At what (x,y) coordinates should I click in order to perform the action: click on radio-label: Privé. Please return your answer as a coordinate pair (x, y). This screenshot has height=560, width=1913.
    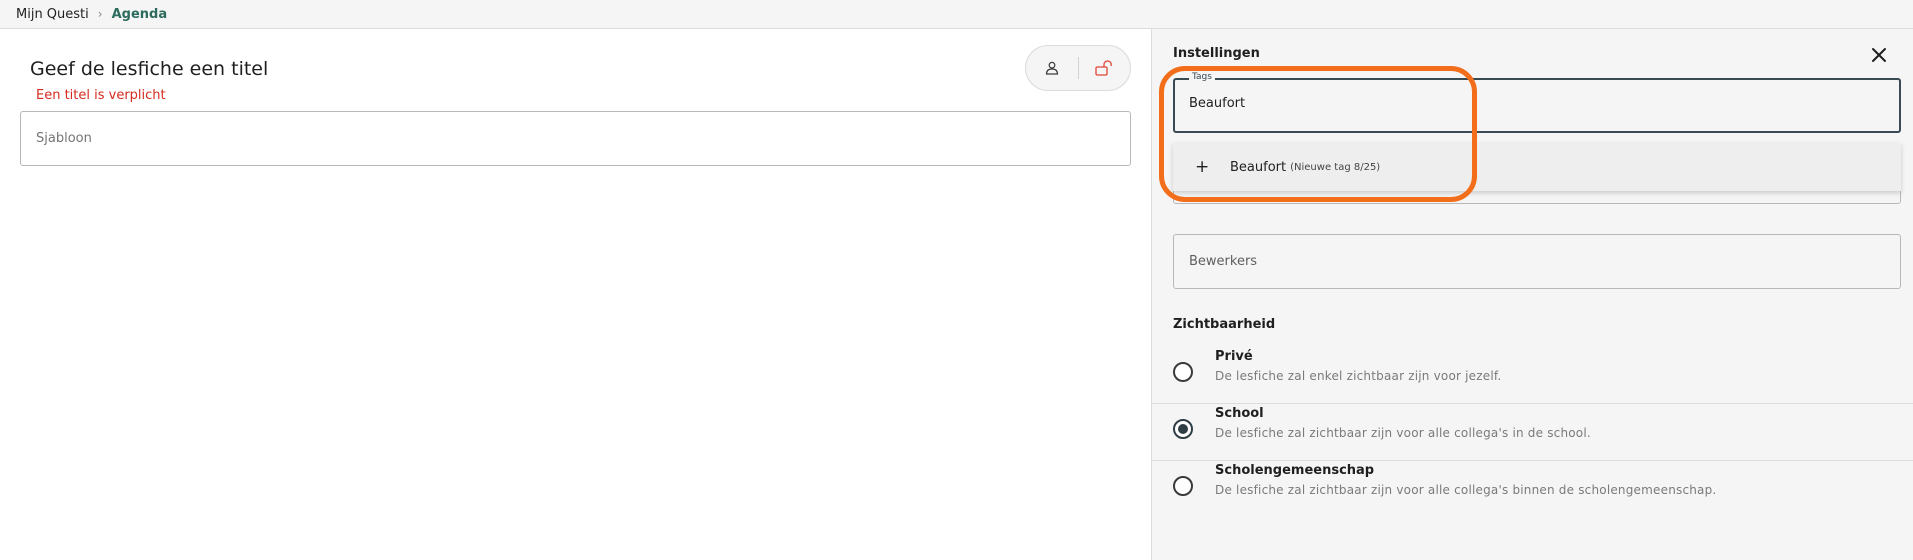
    Looking at the image, I should click on (1234, 356).